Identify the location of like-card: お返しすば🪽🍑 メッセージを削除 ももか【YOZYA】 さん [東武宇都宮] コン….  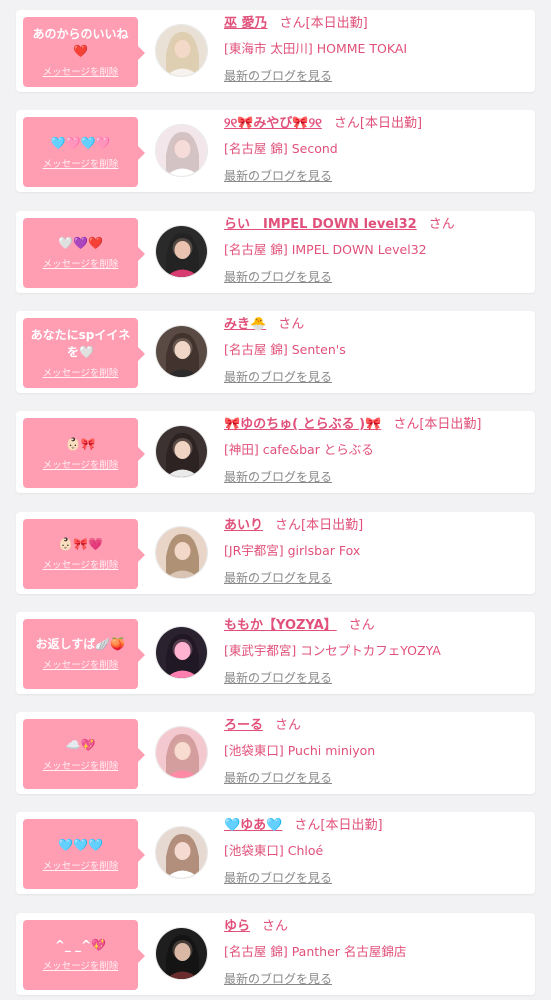
(275, 652).